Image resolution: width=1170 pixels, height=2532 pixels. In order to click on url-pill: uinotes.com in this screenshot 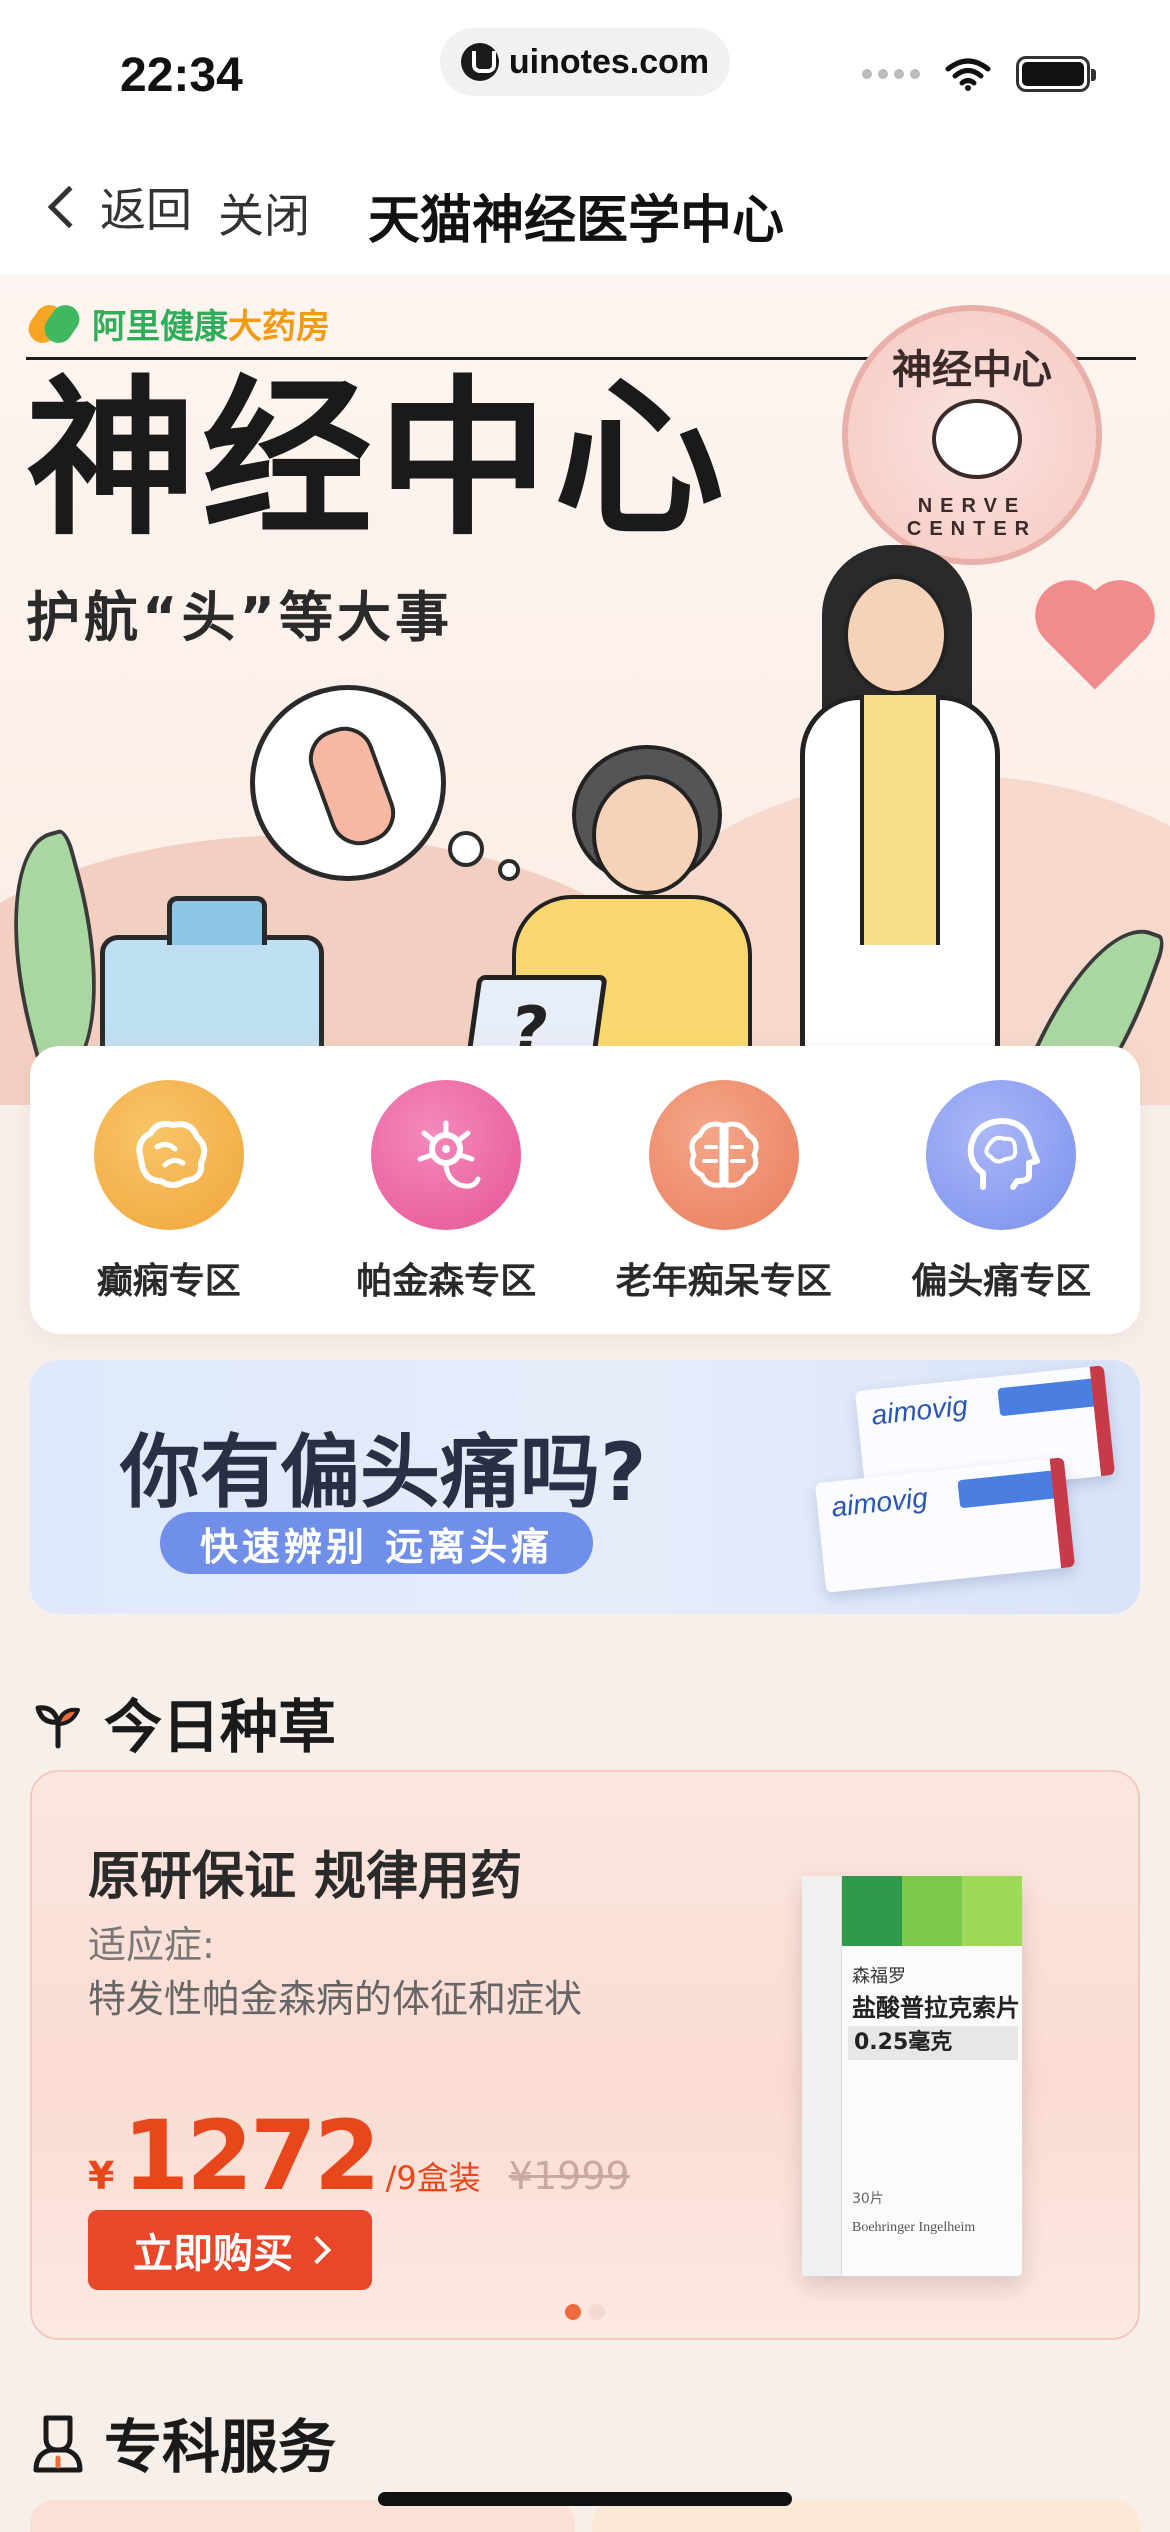, I will do `click(585, 62)`.